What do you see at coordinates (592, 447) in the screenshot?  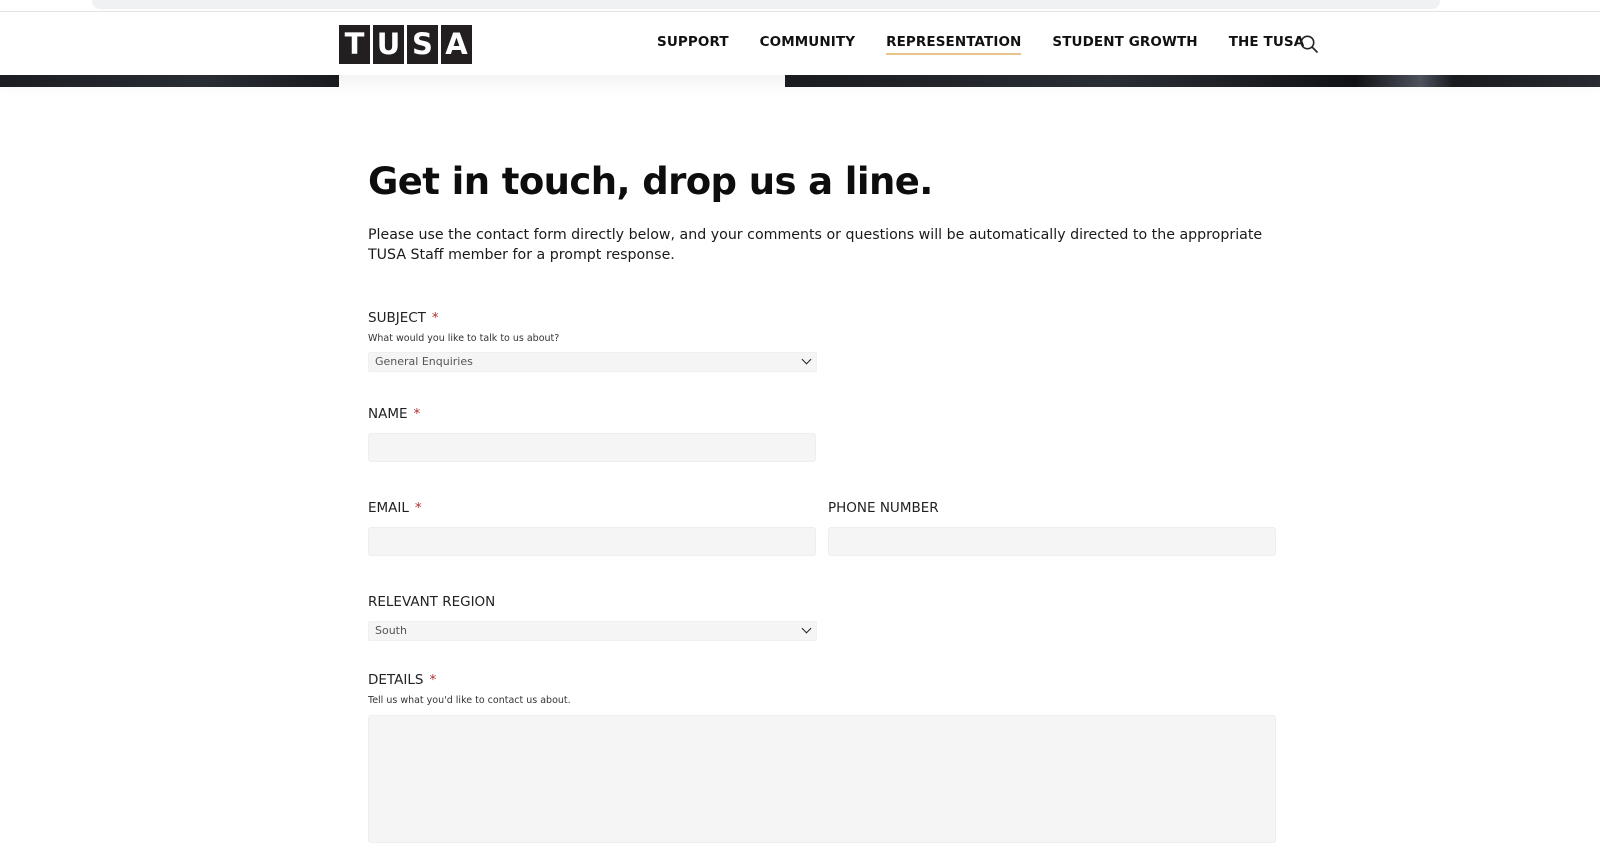 I see `name-input` at bounding box center [592, 447].